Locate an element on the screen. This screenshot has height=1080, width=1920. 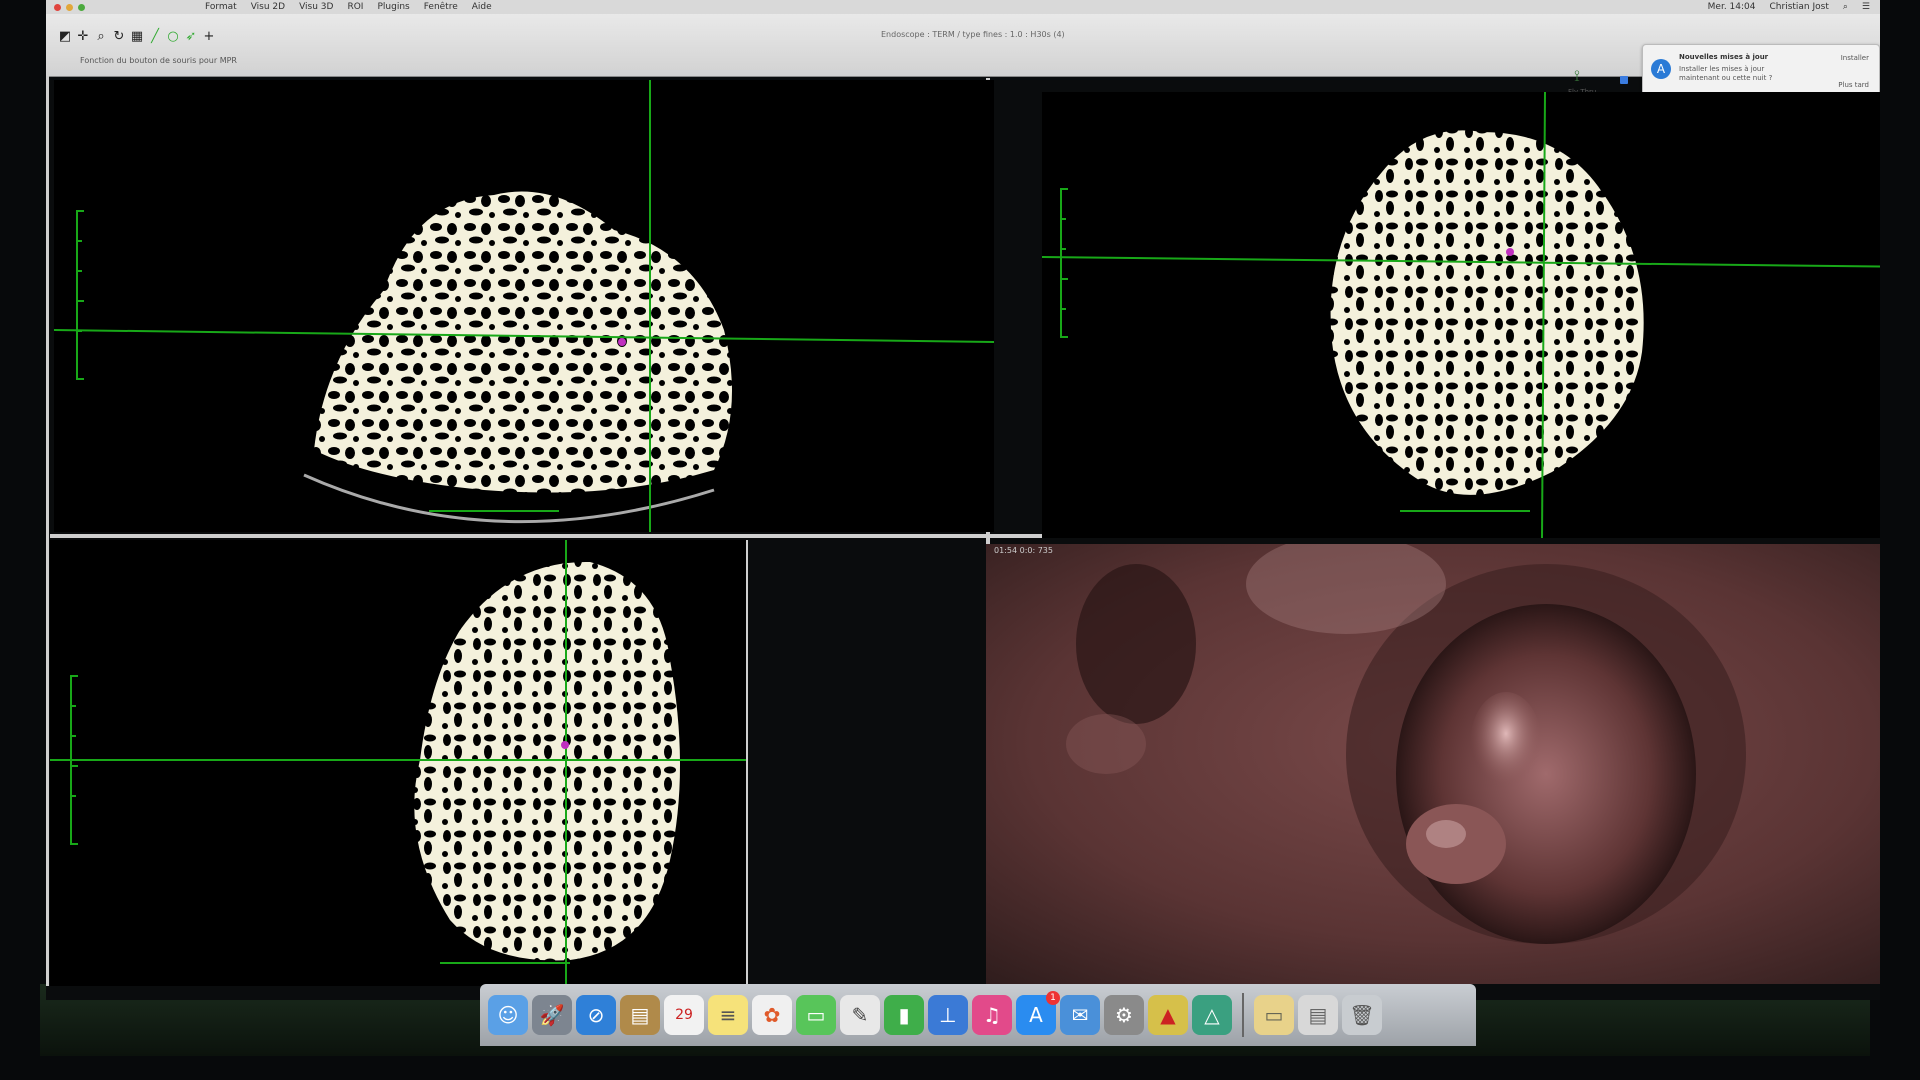
window-level-tool-icon: ◩ is located at coordinates (65, 37).